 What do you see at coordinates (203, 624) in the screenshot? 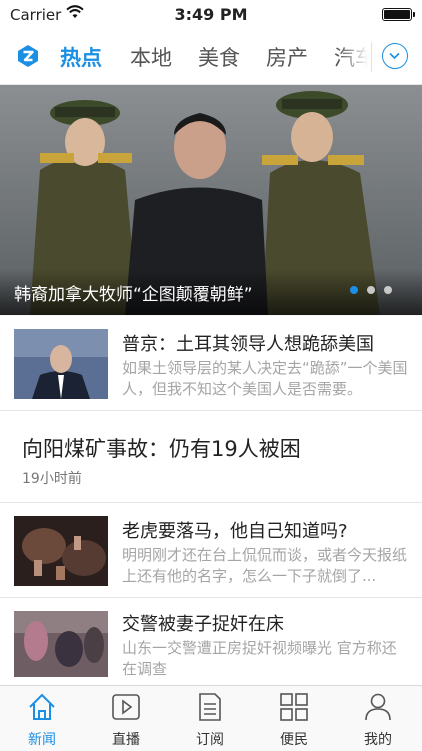
I see `news-title: 交警被妻子捉奸在床` at bounding box center [203, 624].